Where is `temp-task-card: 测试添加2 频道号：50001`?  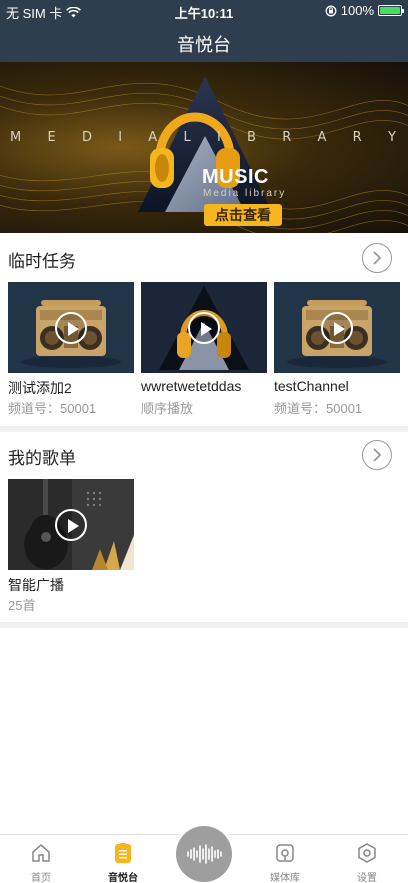
temp-task-card: 测试添加2 频道号：50001 is located at coordinates (71, 349).